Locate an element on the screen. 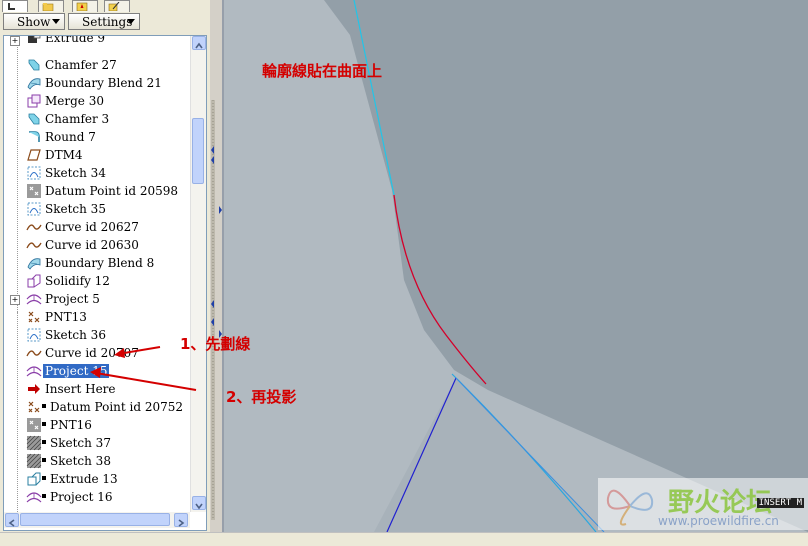  tree-vertical-scrollbar is located at coordinates (198, 274).